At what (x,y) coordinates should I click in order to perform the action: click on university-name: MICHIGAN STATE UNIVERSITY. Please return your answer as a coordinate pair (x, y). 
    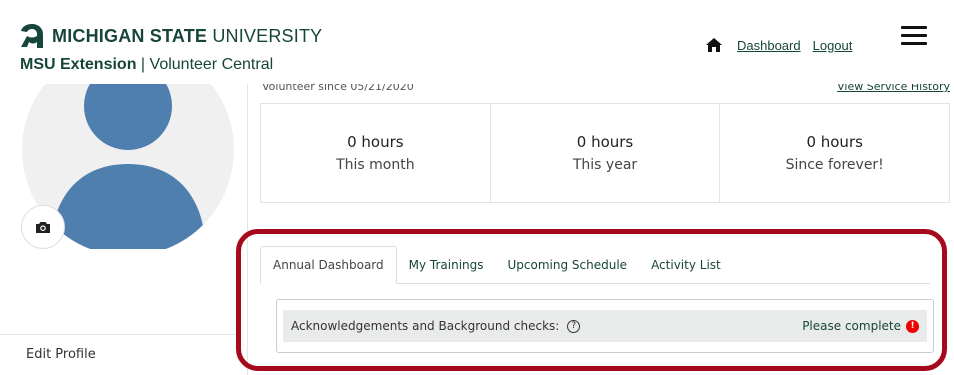
    Looking at the image, I should click on (187, 36).